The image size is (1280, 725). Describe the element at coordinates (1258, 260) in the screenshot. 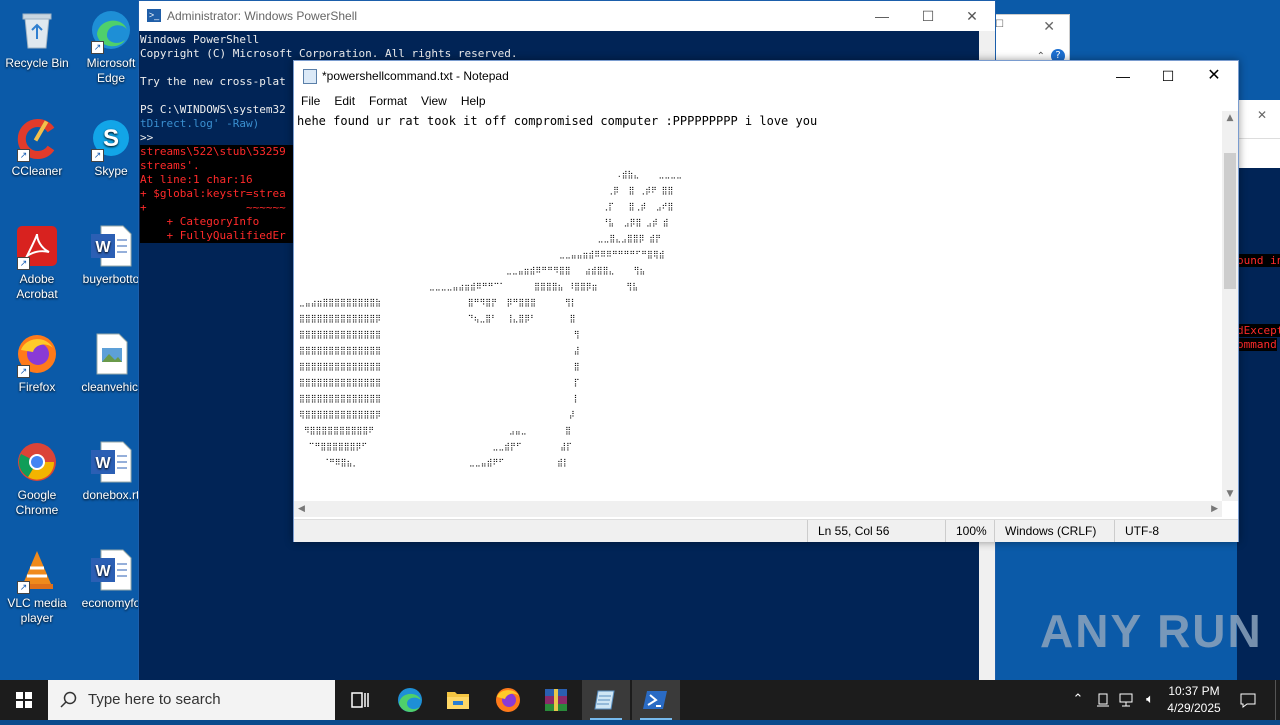

I see `console-fragment: ound in` at that location.